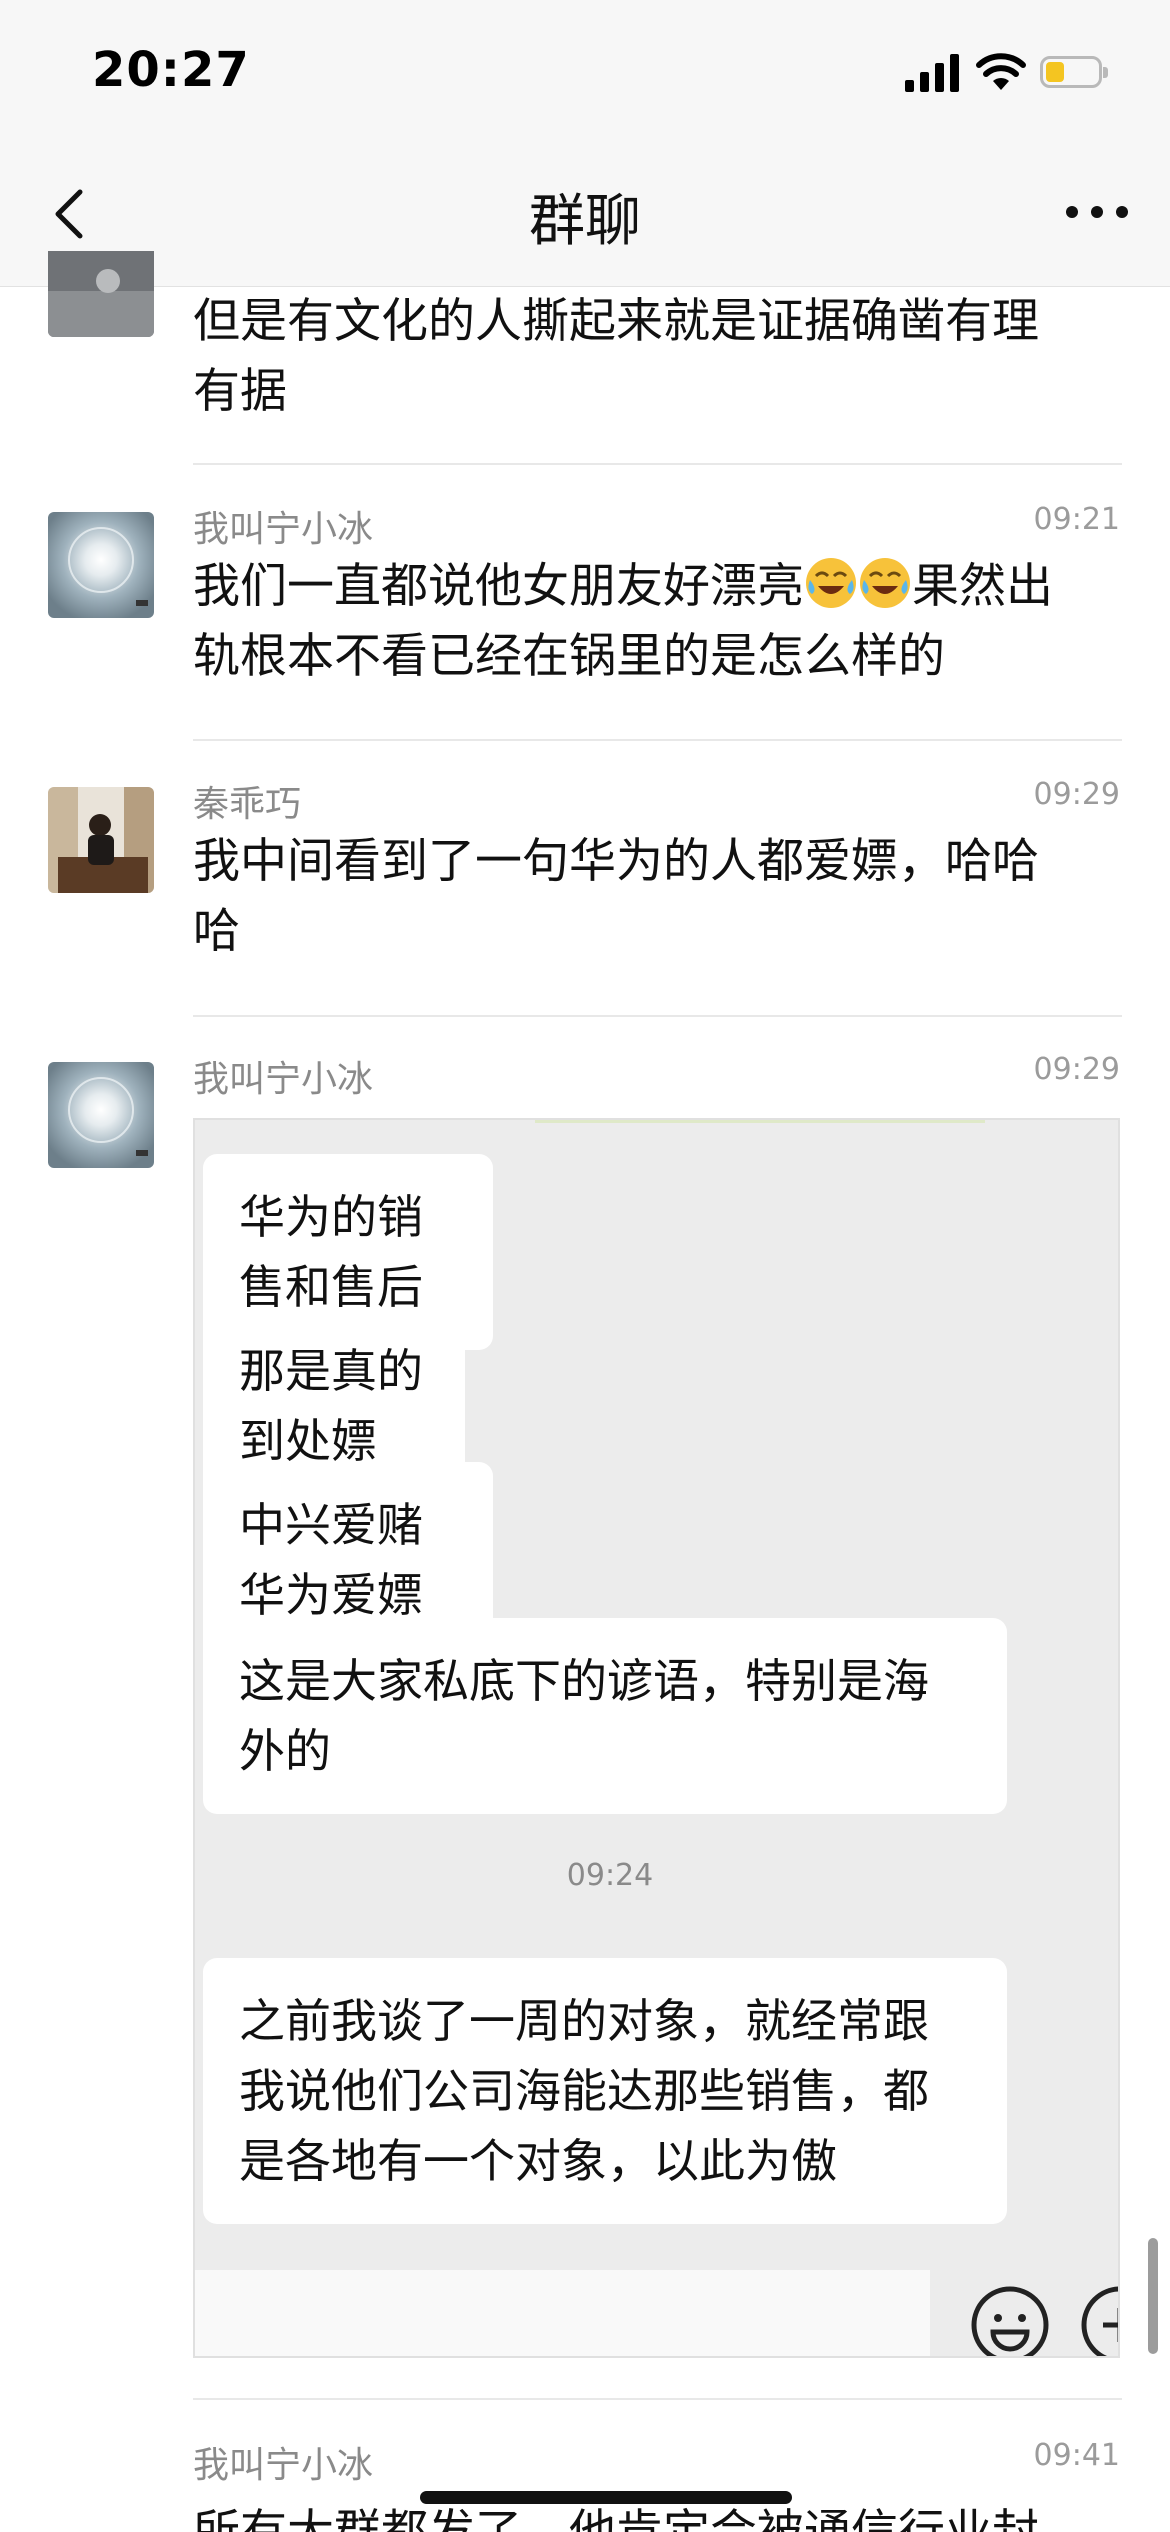 This screenshot has width=1170, height=2532. Describe the element at coordinates (247, 804) in the screenshot. I see `sender-name: 秦乖巧` at that location.